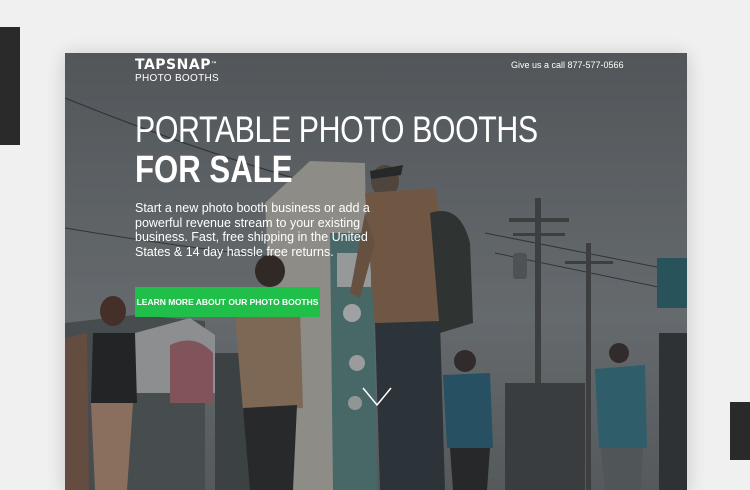 The height and width of the screenshot is (490, 750). What do you see at coordinates (214, 64) in the screenshot?
I see `brand-trademark: ™` at bounding box center [214, 64].